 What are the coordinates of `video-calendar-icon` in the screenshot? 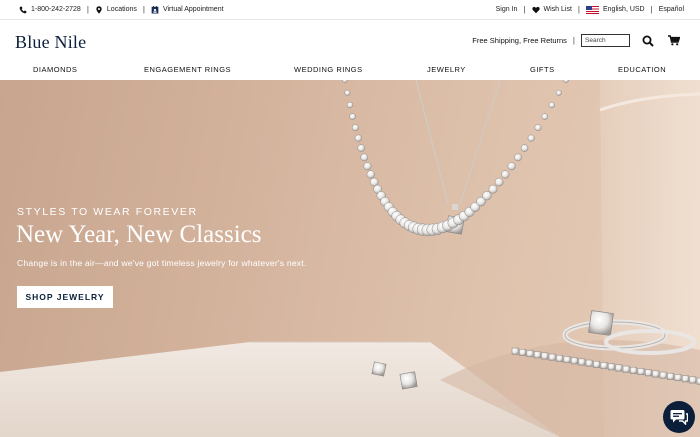 It's located at (155, 9).